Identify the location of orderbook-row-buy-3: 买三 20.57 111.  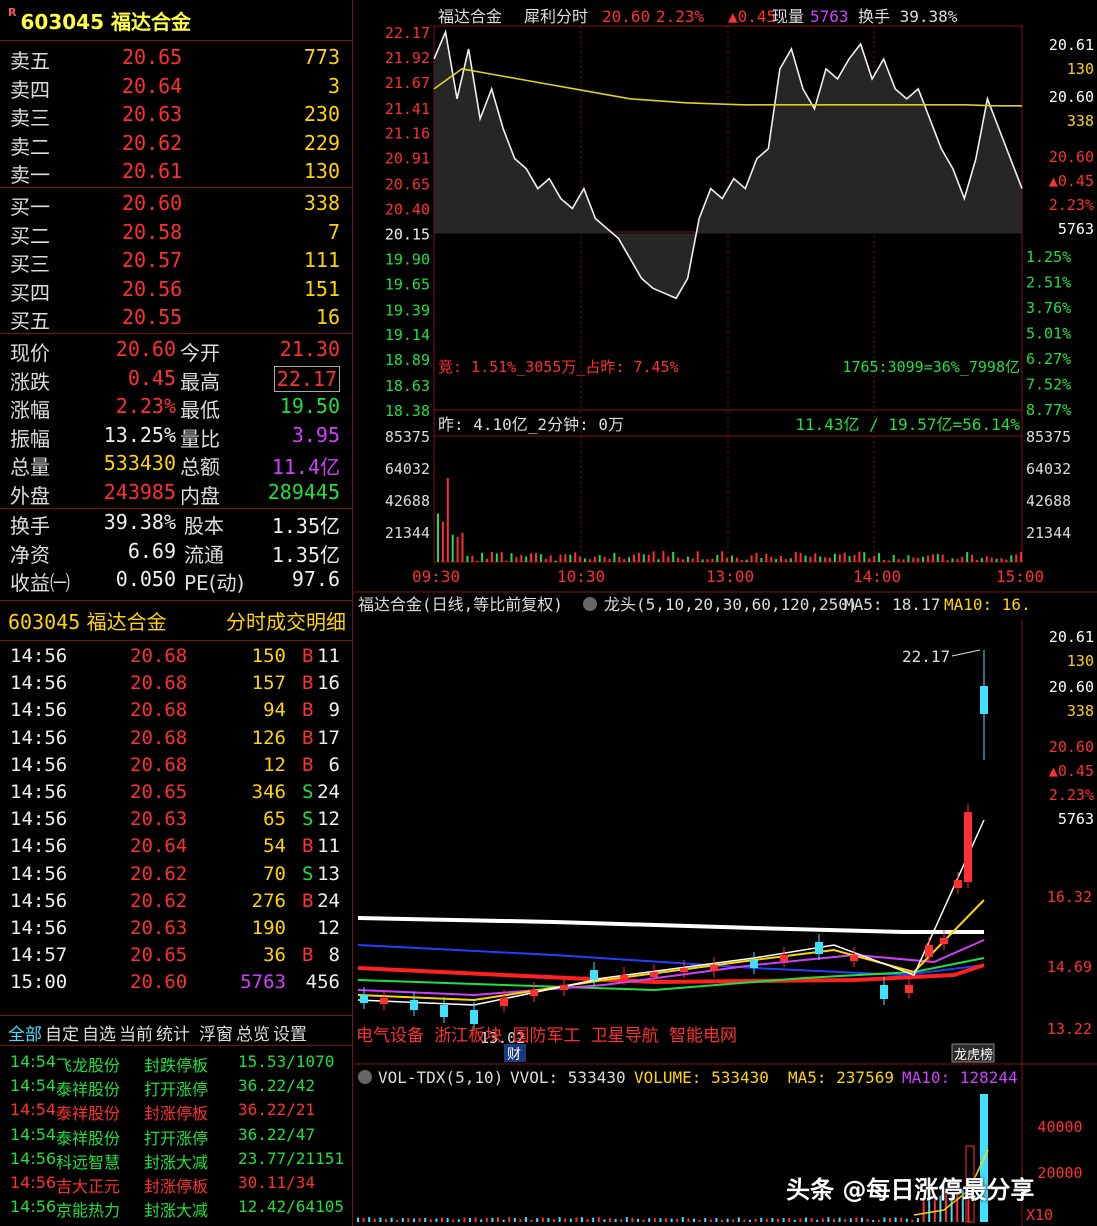
(178, 262).